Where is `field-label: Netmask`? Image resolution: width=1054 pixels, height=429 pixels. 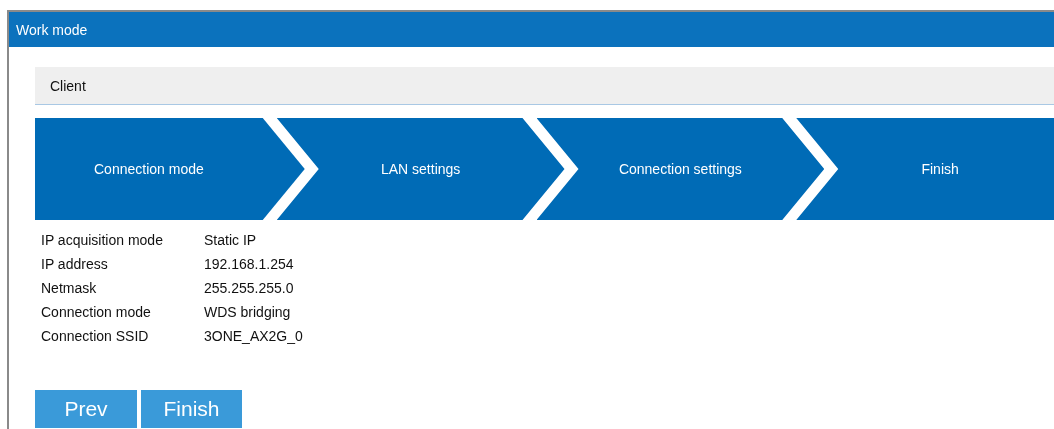 field-label: Netmask is located at coordinates (69, 288).